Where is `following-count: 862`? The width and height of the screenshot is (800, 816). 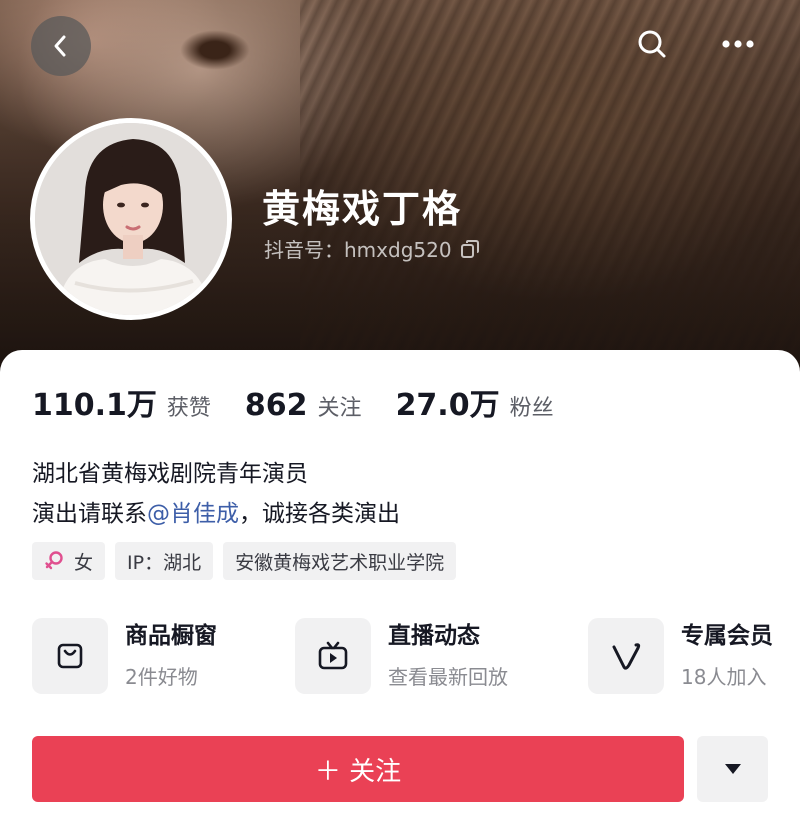
following-count: 862 is located at coordinates (276, 405).